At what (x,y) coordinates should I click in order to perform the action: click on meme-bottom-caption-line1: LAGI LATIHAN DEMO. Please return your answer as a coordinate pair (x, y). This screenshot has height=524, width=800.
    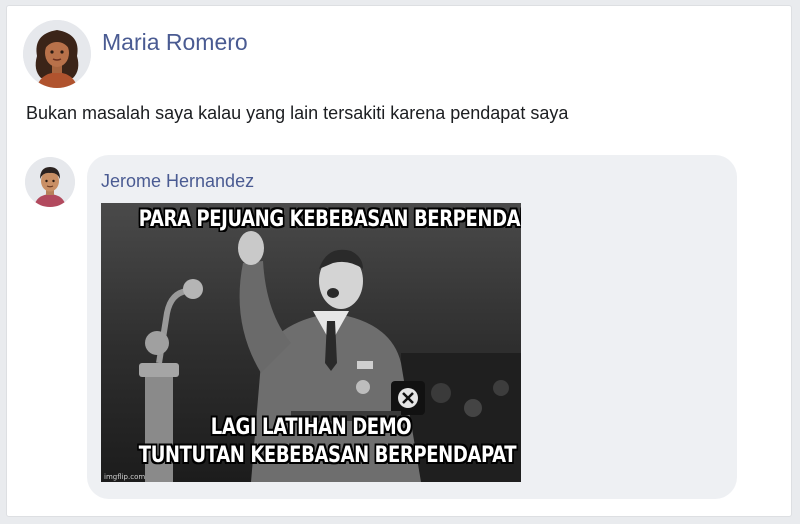
    Looking at the image, I should click on (311, 427).